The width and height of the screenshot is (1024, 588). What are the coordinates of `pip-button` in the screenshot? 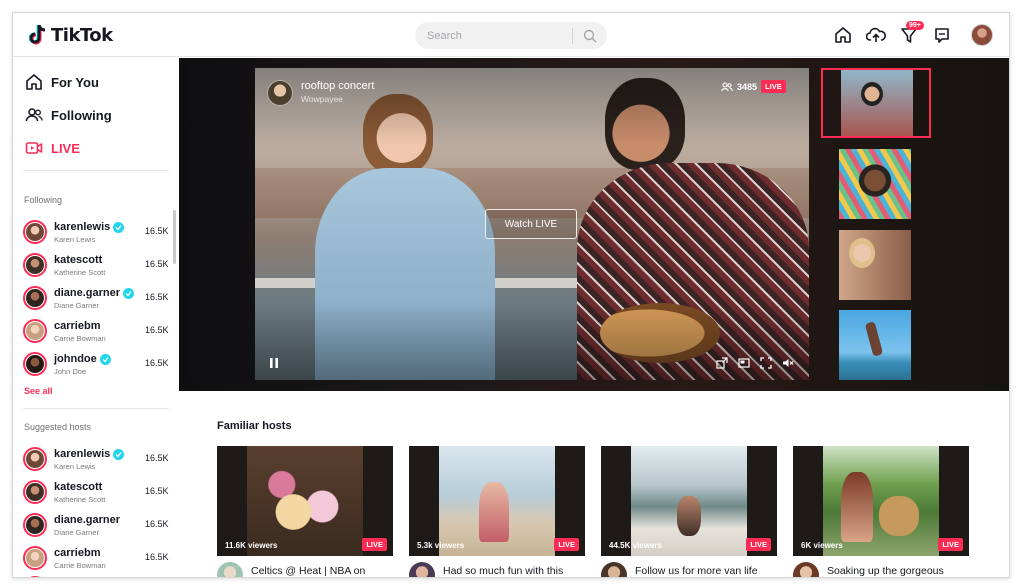 It's located at (744, 363).